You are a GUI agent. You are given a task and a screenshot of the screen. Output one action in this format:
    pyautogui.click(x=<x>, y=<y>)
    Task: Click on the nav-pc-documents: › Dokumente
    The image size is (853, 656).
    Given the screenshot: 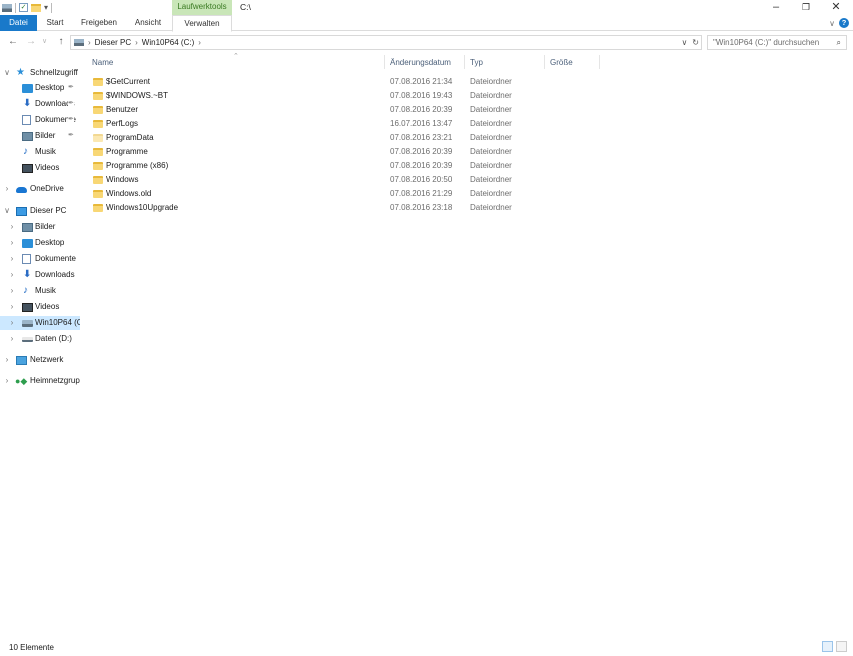 What is the action you would take?
    pyautogui.click(x=40, y=259)
    